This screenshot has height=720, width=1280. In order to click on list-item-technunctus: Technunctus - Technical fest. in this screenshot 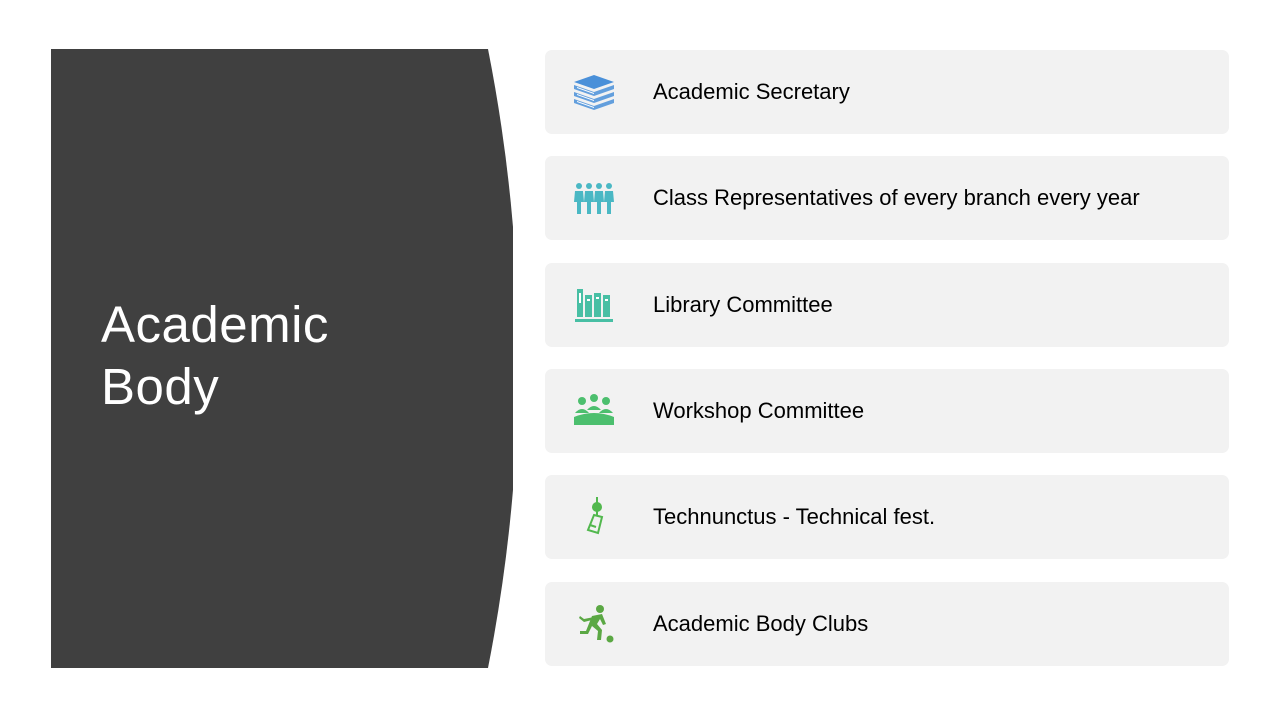, I will do `click(887, 517)`.